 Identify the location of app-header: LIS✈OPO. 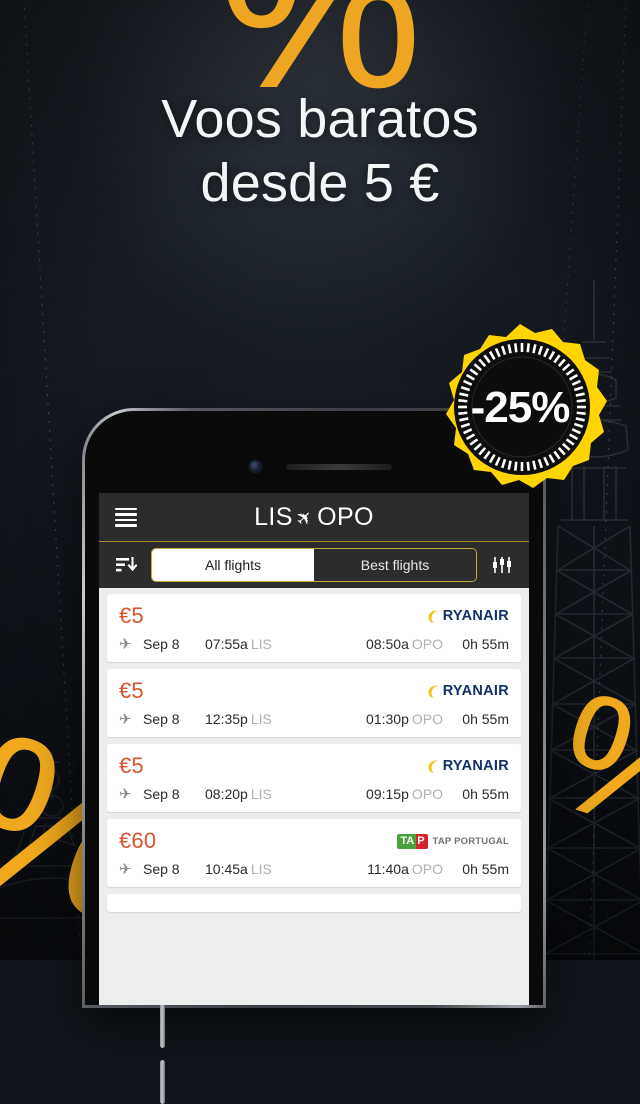
(314, 517).